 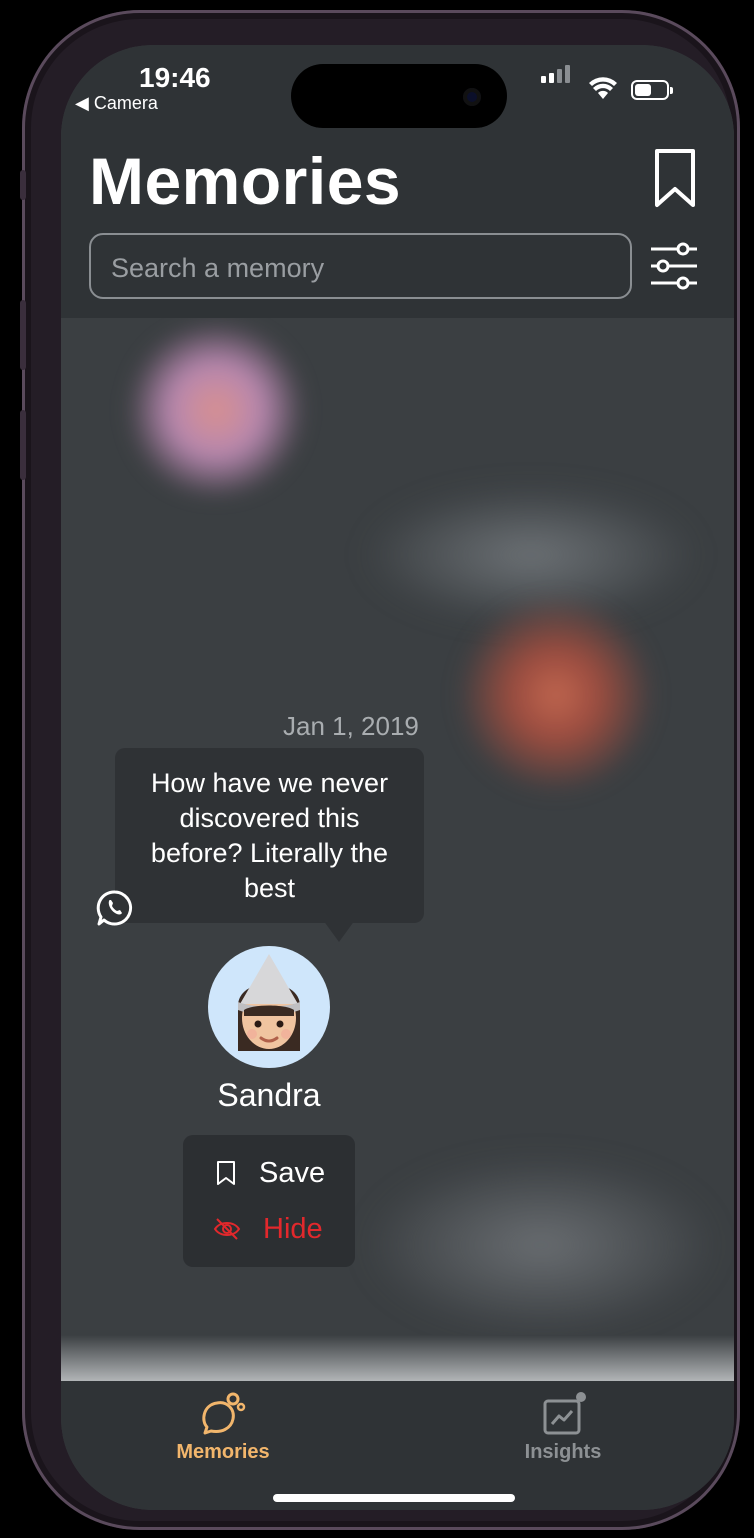 What do you see at coordinates (269, 1095) in the screenshot?
I see `person-name: Sandra` at bounding box center [269, 1095].